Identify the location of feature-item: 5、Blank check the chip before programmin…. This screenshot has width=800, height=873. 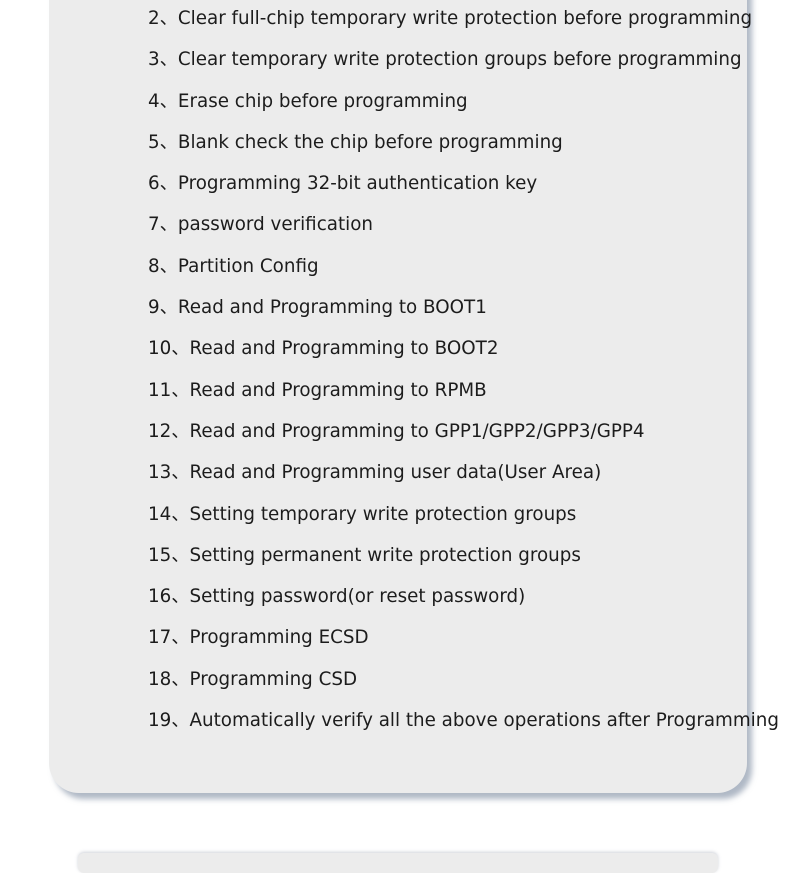
(463, 142).